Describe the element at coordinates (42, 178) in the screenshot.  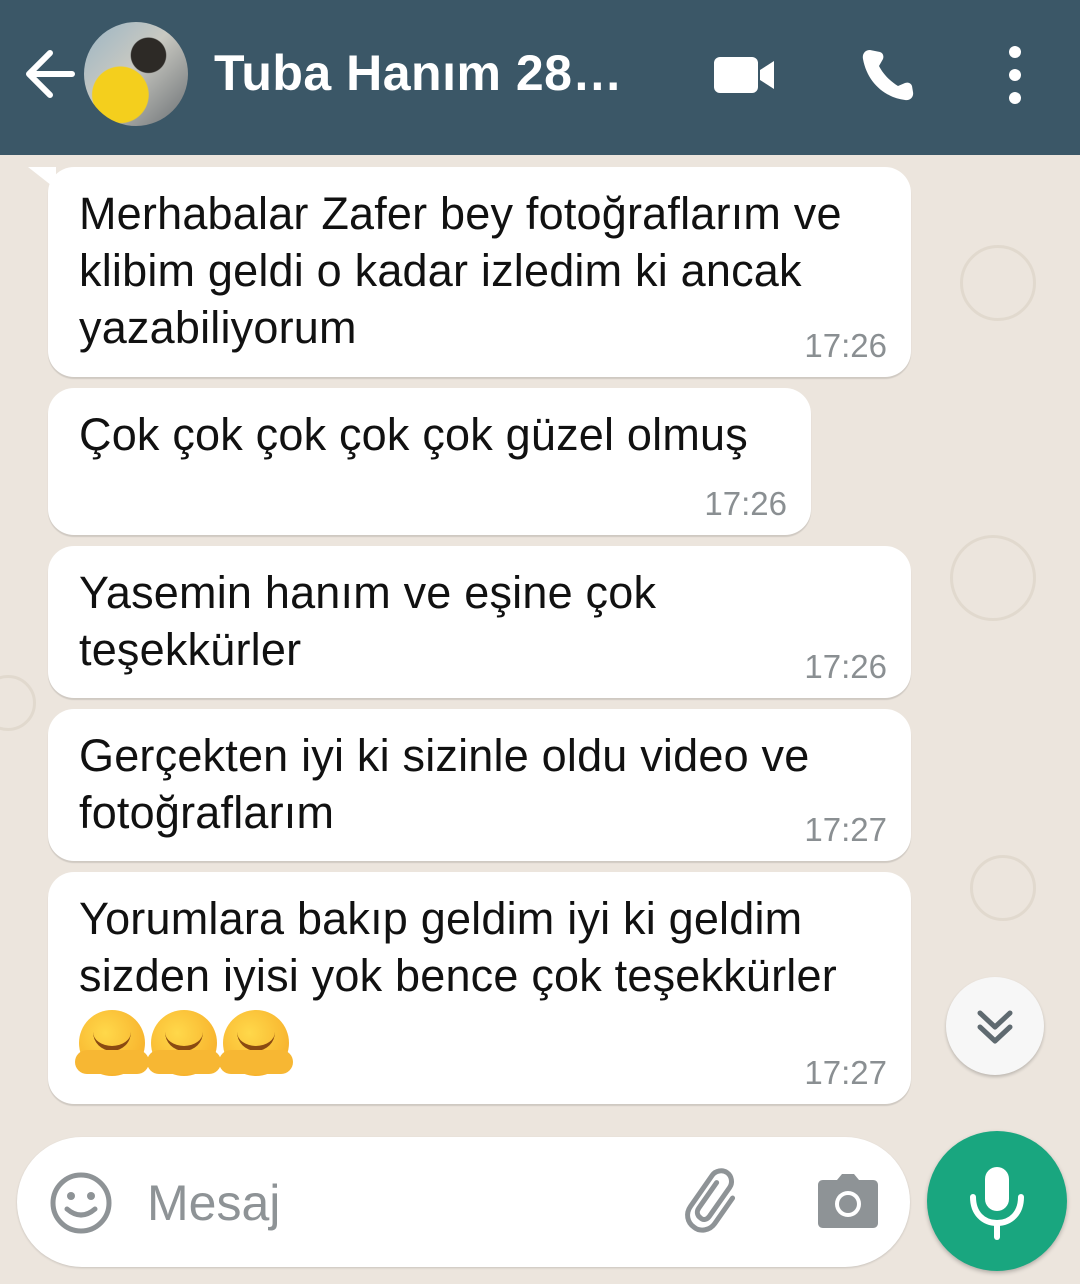
I see `bubble-tail` at that location.